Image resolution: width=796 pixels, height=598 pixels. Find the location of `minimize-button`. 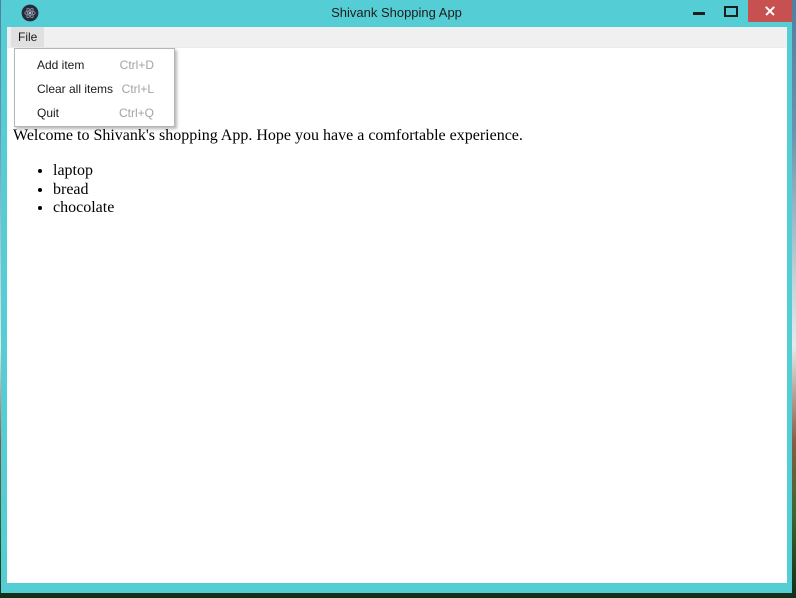

minimize-button is located at coordinates (699, 13).